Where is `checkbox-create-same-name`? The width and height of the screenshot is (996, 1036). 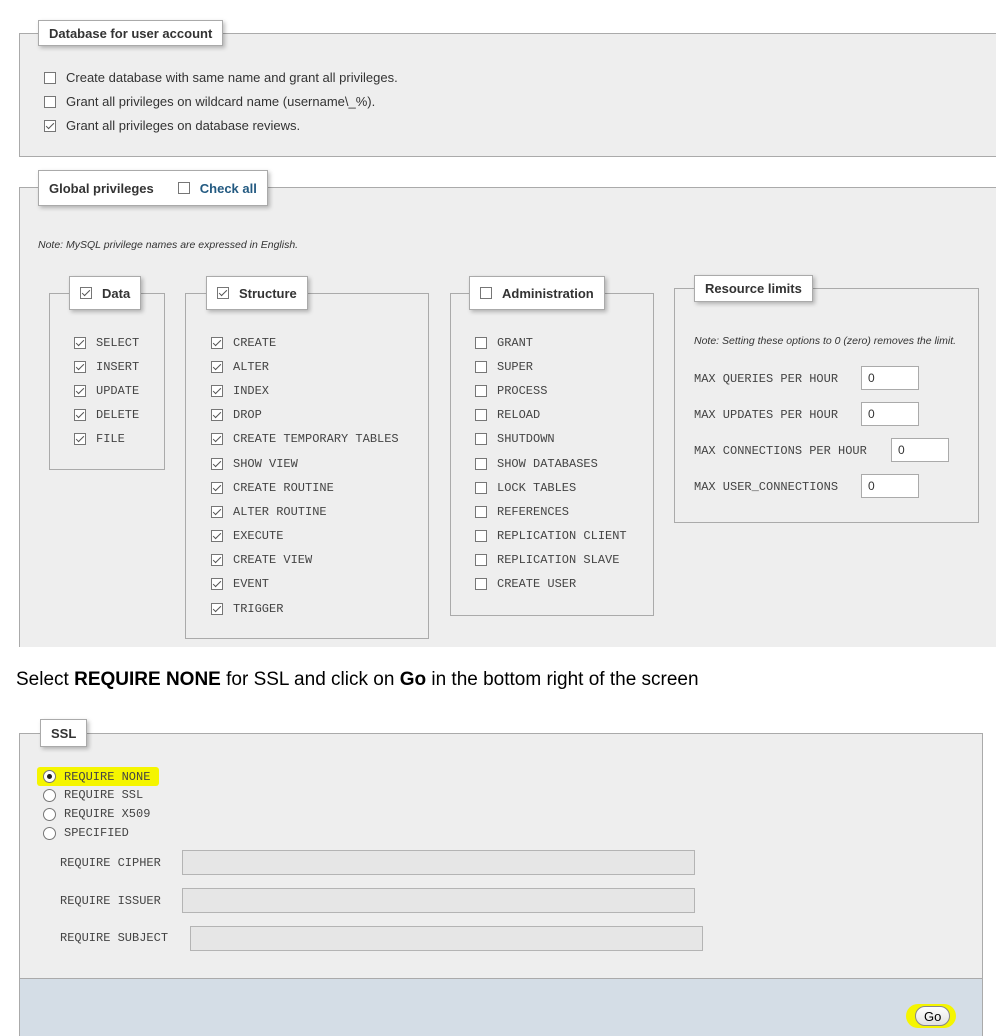
checkbox-create-same-name is located at coordinates (50, 77).